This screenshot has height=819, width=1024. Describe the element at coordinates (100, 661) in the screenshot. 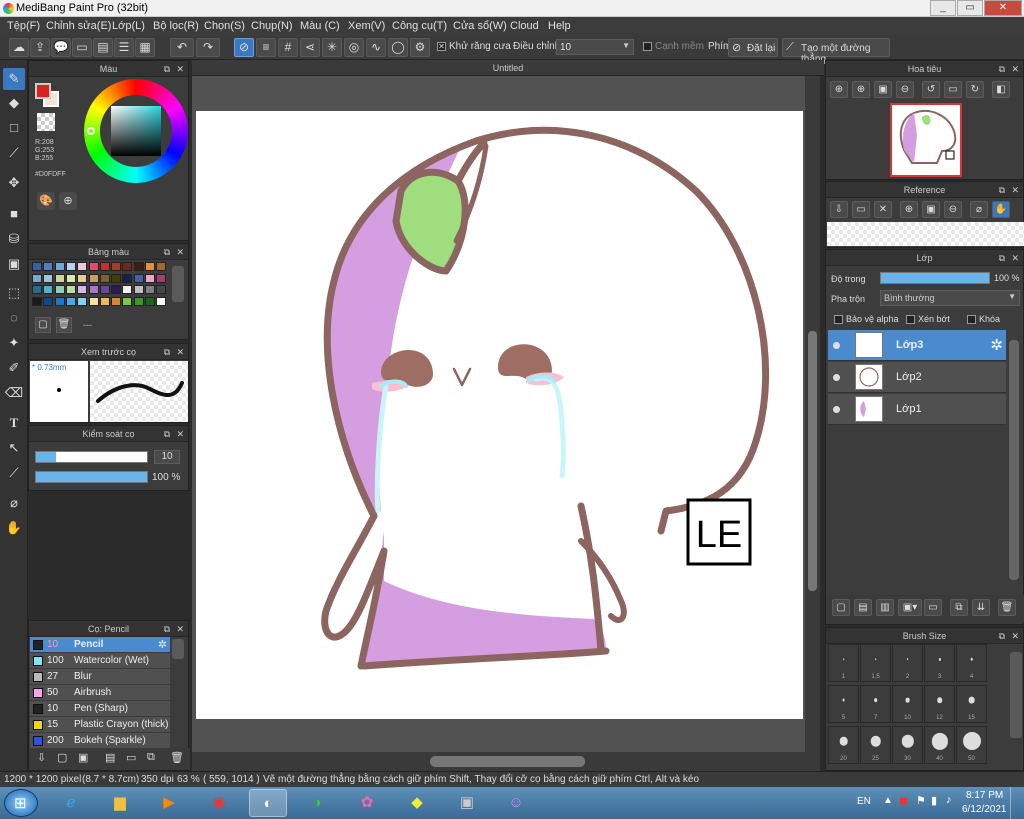

I see `brush-list-item: 100 Watercolor (Wet)` at that location.